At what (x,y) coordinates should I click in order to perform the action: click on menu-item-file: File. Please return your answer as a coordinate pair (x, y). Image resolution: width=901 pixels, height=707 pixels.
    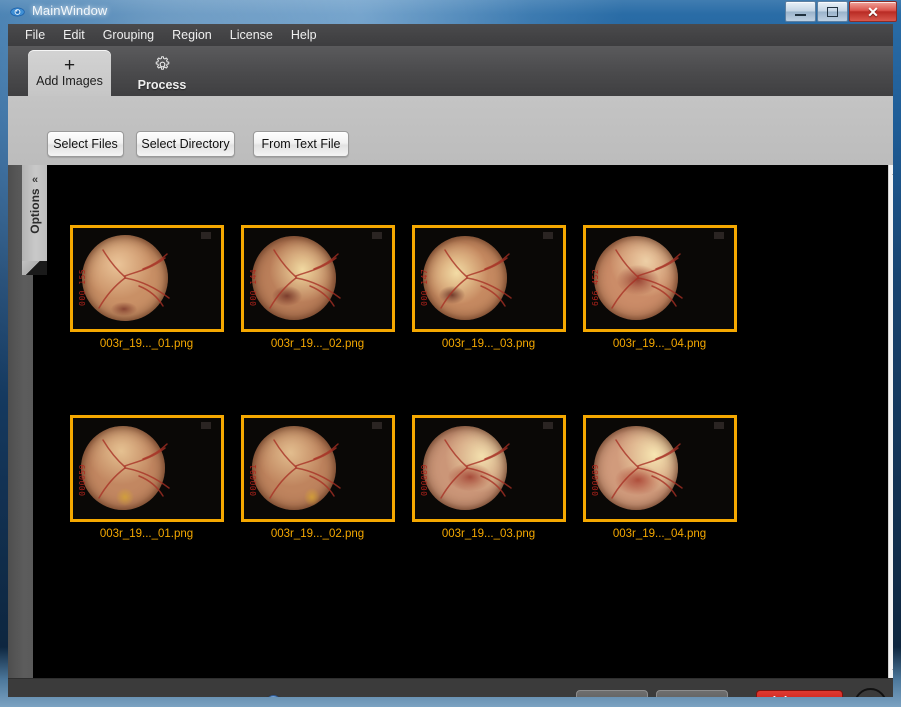
    Looking at the image, I should click on (35, 35).